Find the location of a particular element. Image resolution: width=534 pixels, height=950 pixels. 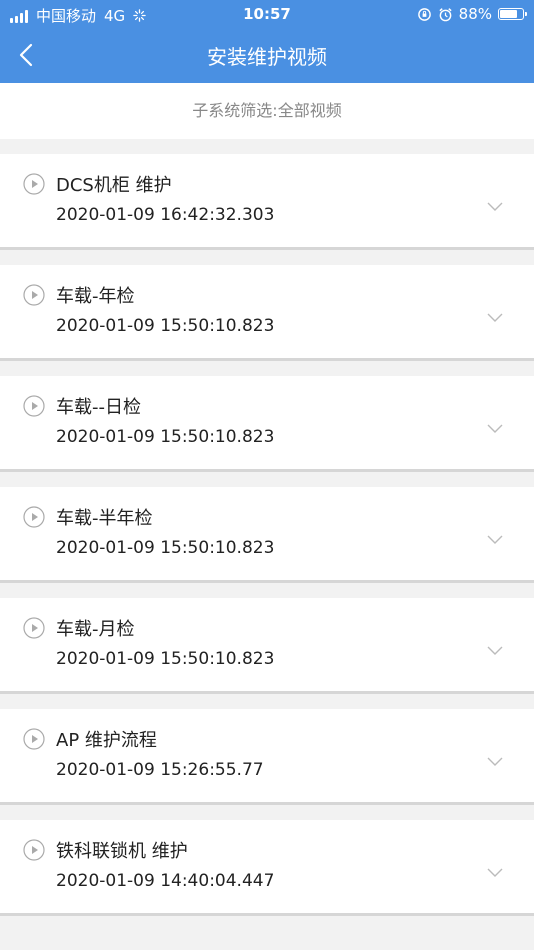

video-title: 车载-半年检 is located at coordinates (104, 518).